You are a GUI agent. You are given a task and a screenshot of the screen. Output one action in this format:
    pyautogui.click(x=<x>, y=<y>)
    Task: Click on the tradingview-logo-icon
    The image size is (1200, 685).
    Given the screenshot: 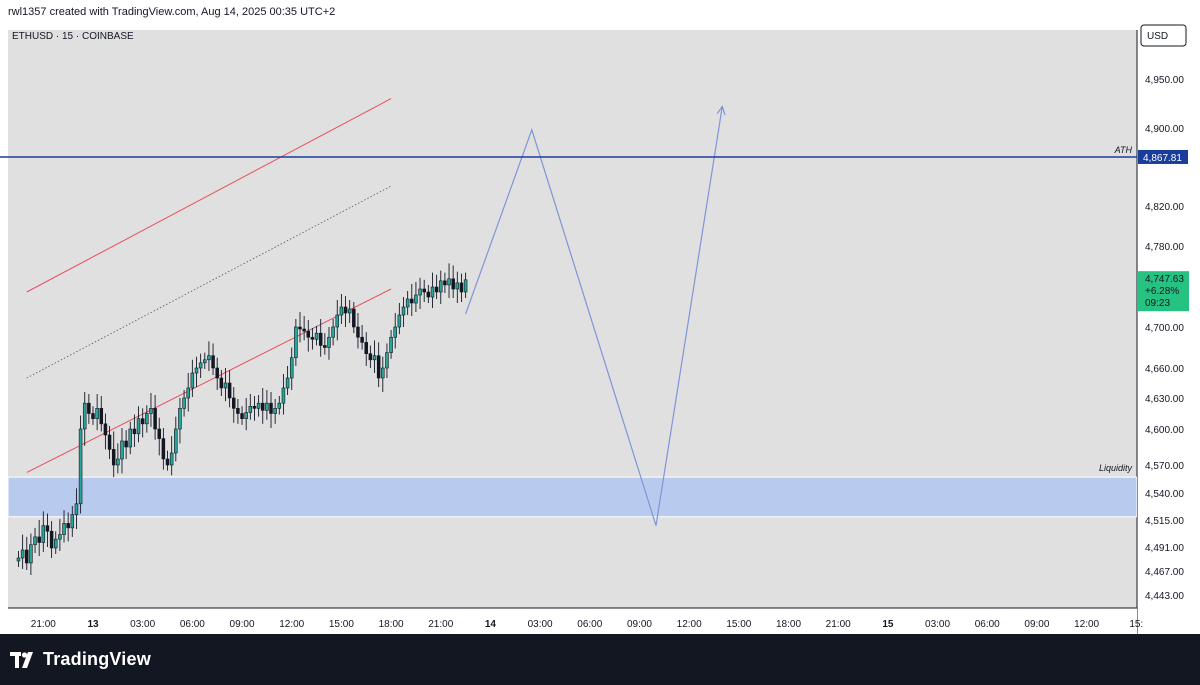 What is the action you would take?
    pyautogui.click(x=21, y=660)
    